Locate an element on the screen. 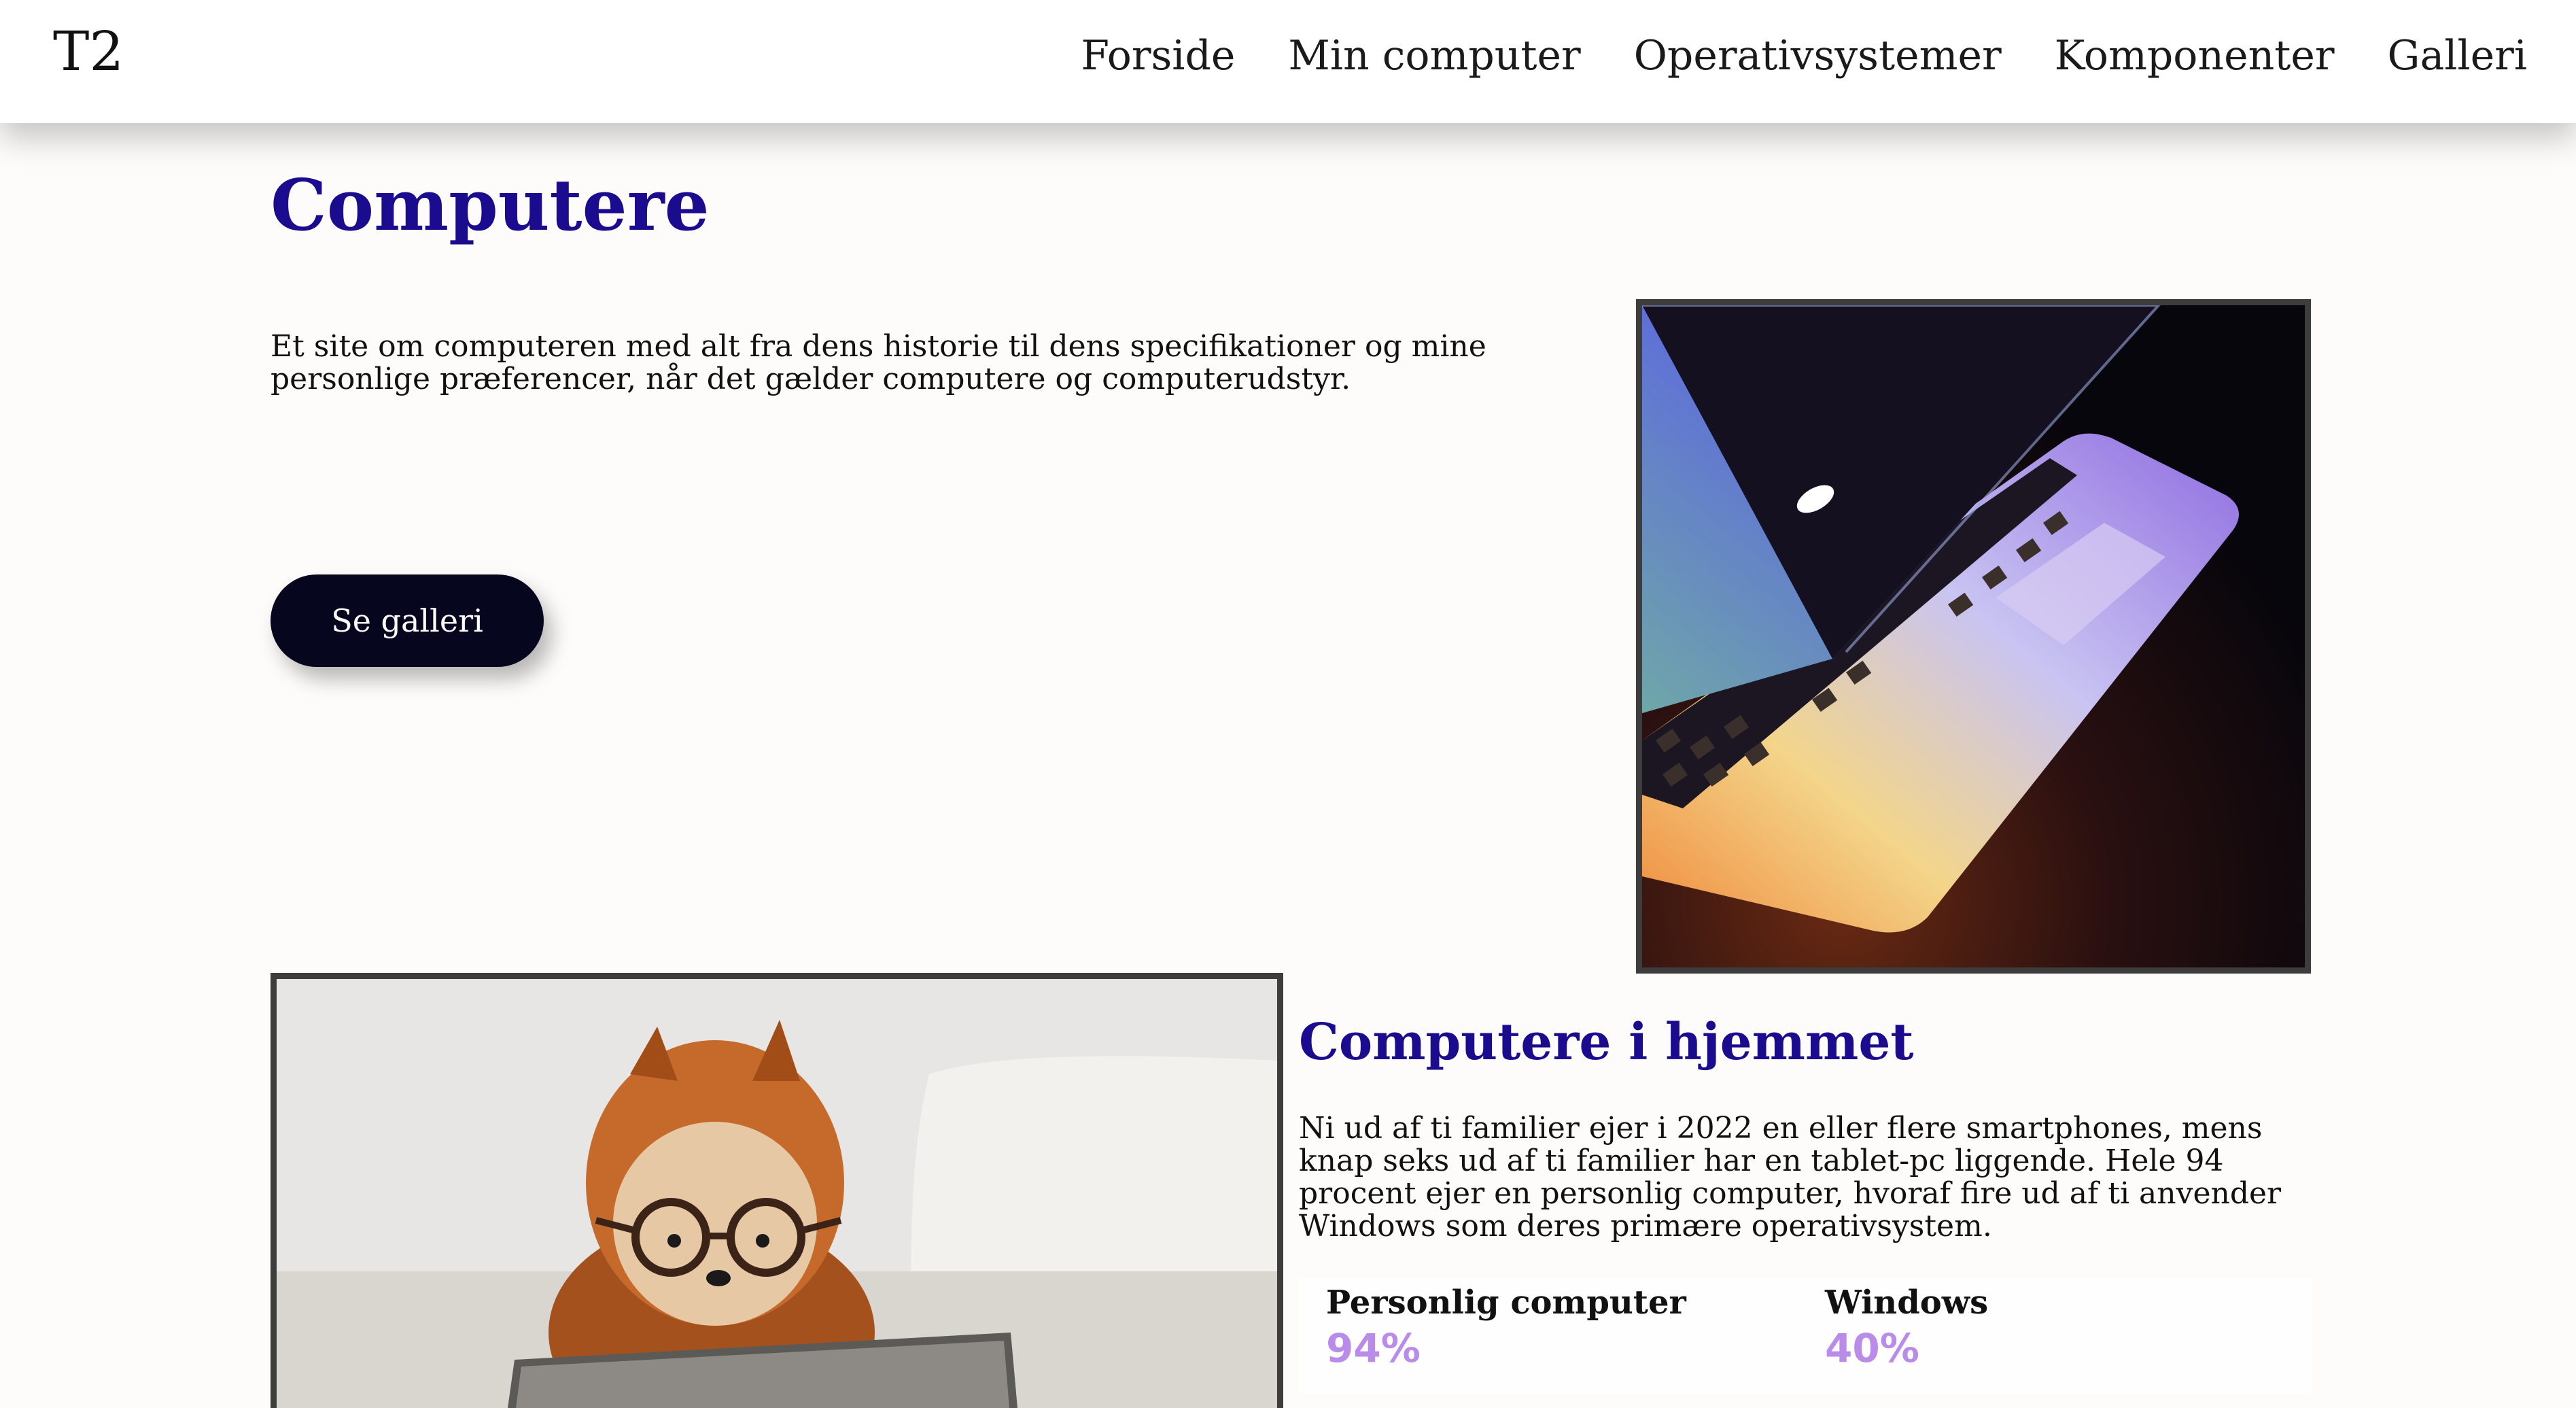 Image resolution: width=2576 pixels, height=1408 pixels. nav-item-forside: Forside is located at coordinates (1158, 55).